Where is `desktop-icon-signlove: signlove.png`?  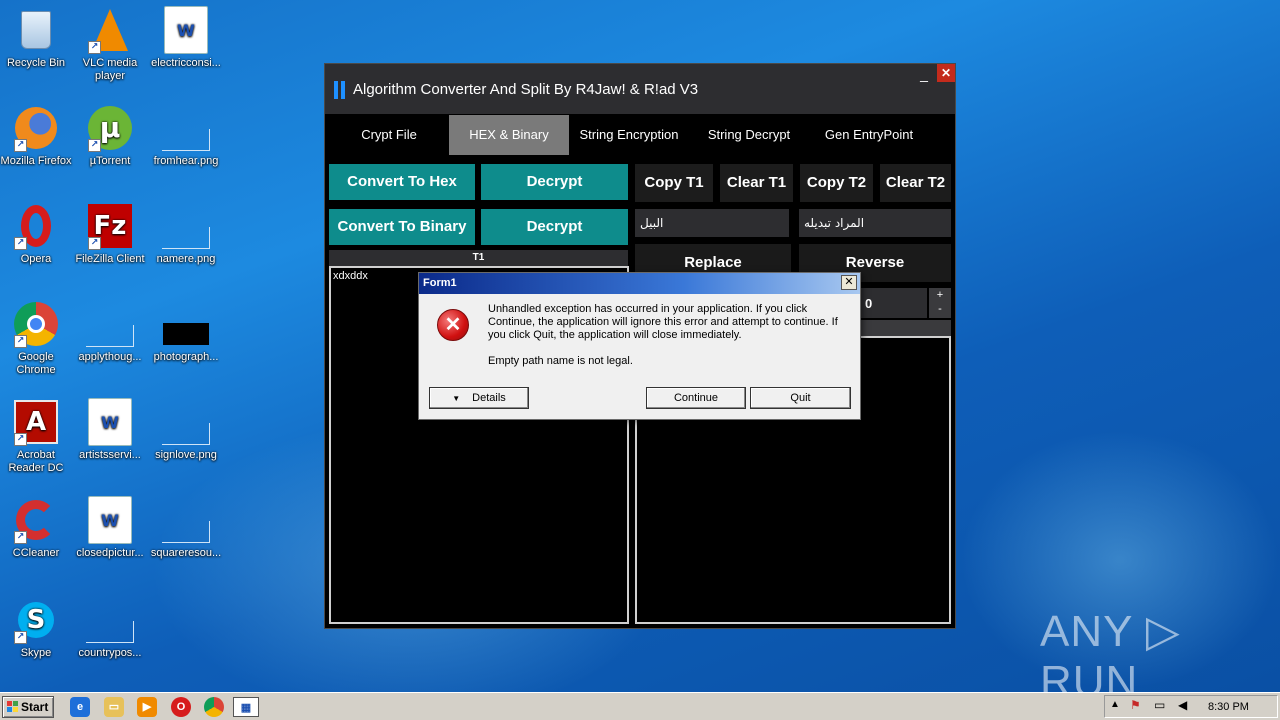
desktop-icon-signlove: signlove.png is located at coordinates (186, 430).